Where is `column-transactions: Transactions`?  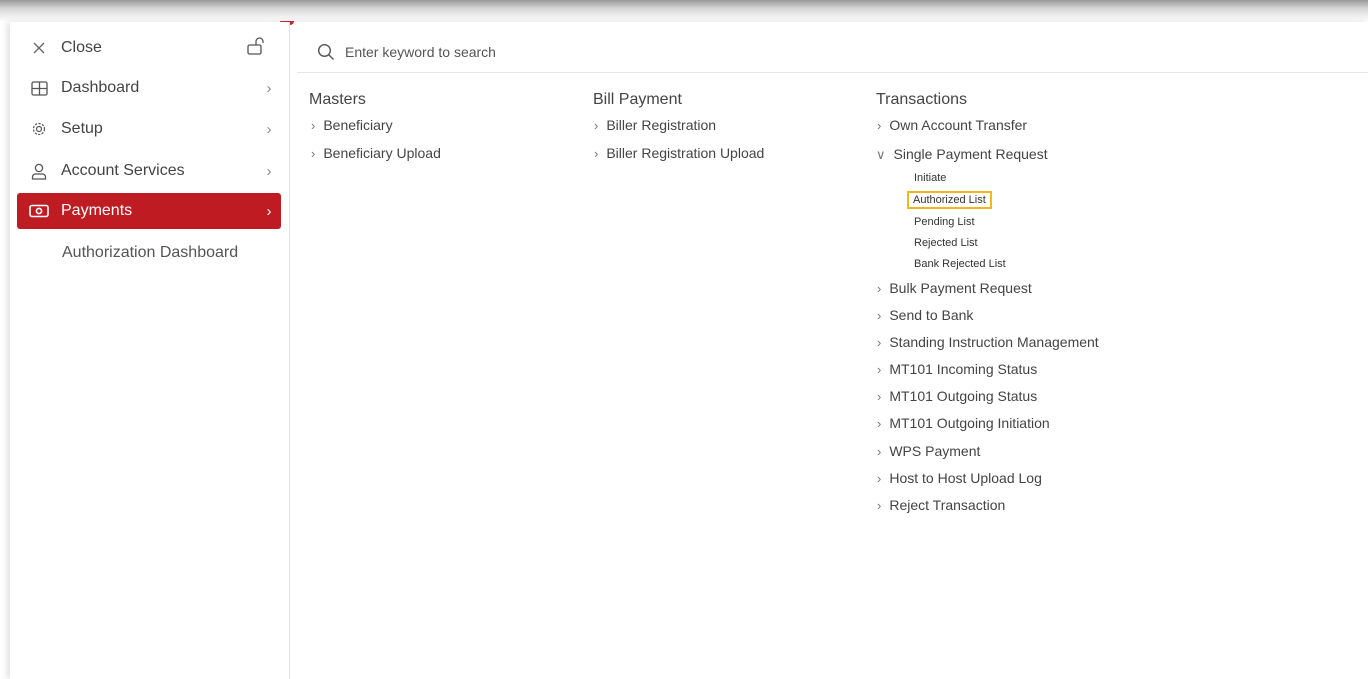
column-transactions: Transactions is located at coordinates (921, 101).